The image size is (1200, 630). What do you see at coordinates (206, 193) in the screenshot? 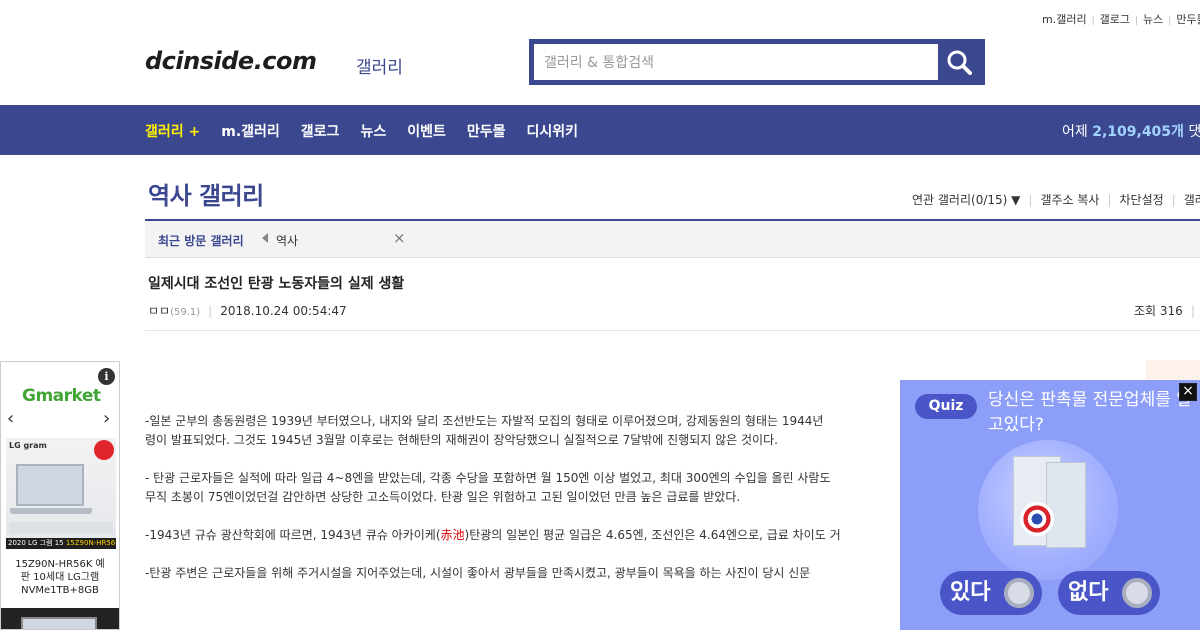
I see `gallery-title: 역사 갤러리` at bounding box center [206, 193].